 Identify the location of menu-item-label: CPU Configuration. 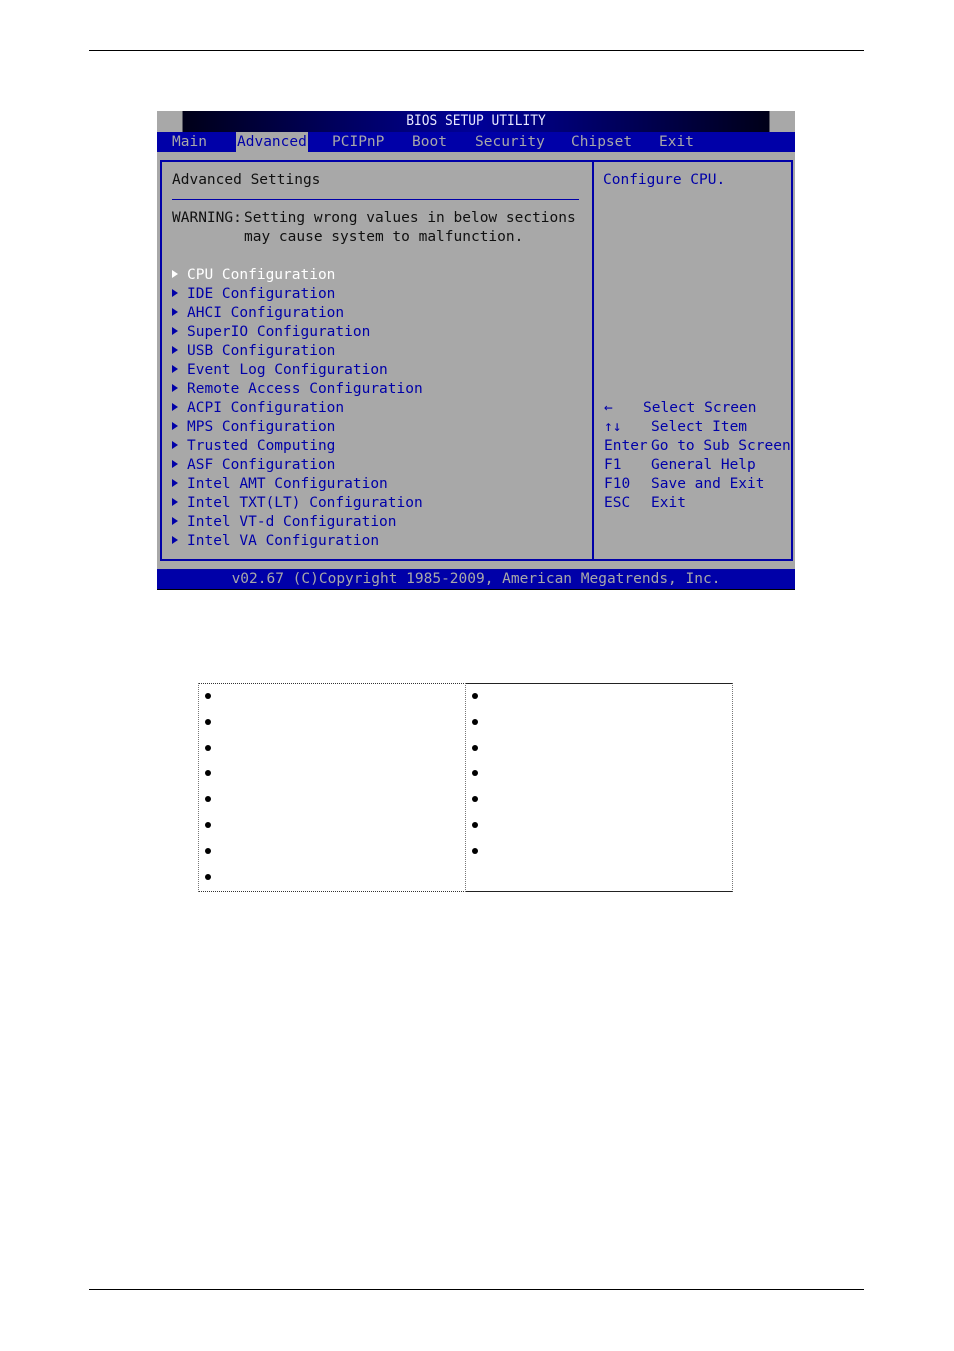
(261, 275).